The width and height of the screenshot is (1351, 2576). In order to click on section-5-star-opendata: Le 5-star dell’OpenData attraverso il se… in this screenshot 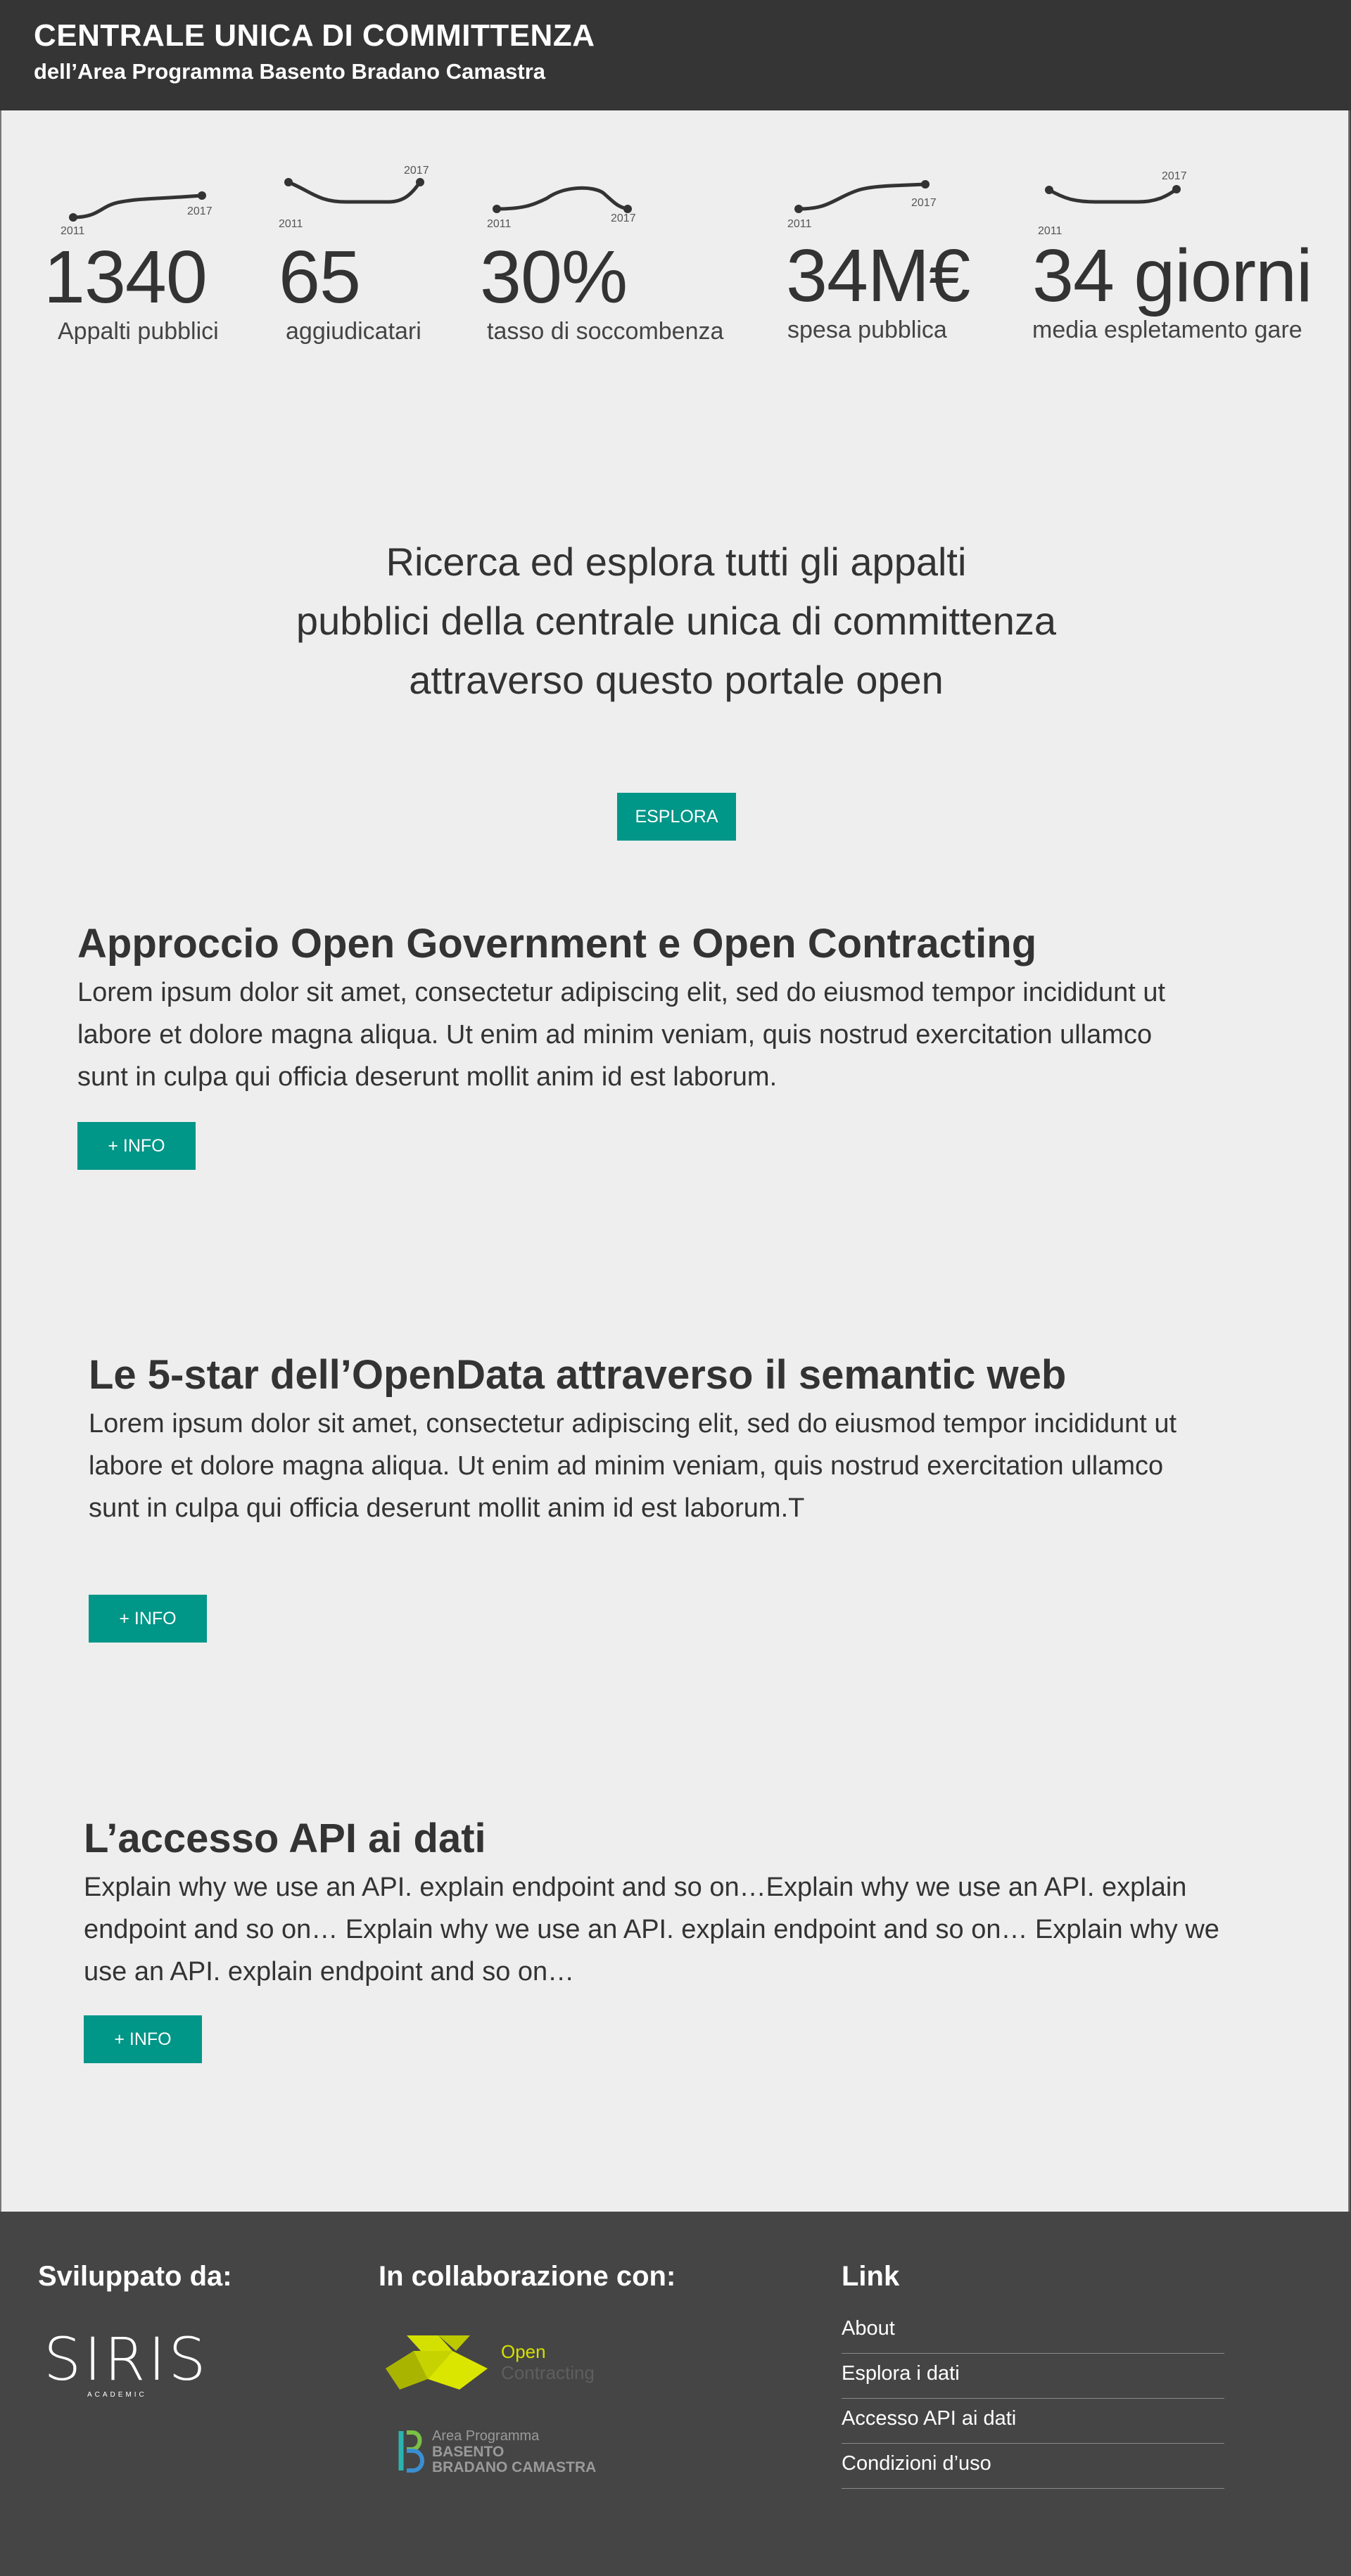, I will do `click(715, 1440)`.